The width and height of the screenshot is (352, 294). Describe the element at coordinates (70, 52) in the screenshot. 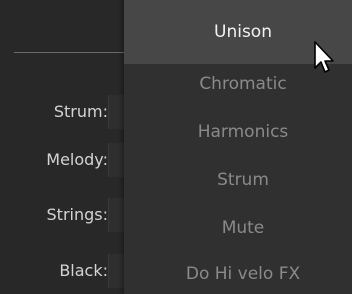

I see `section-divider` at that location.